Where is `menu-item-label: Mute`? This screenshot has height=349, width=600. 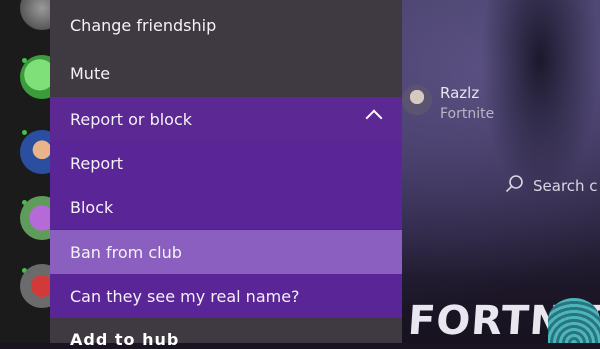 menu-item-label: Mute is located at coordinates (90, 73).